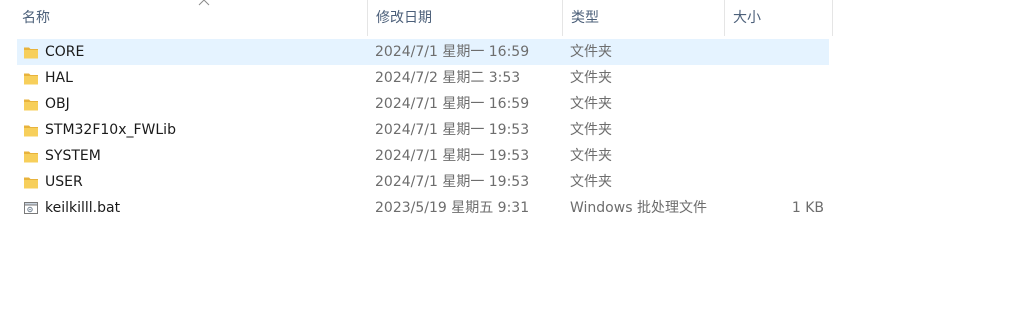 This screenshot has width=1024, height=311. I want to click on file-row: CORE 2024/7/1 星期一 16:59 文件夹, so click(423, 52).